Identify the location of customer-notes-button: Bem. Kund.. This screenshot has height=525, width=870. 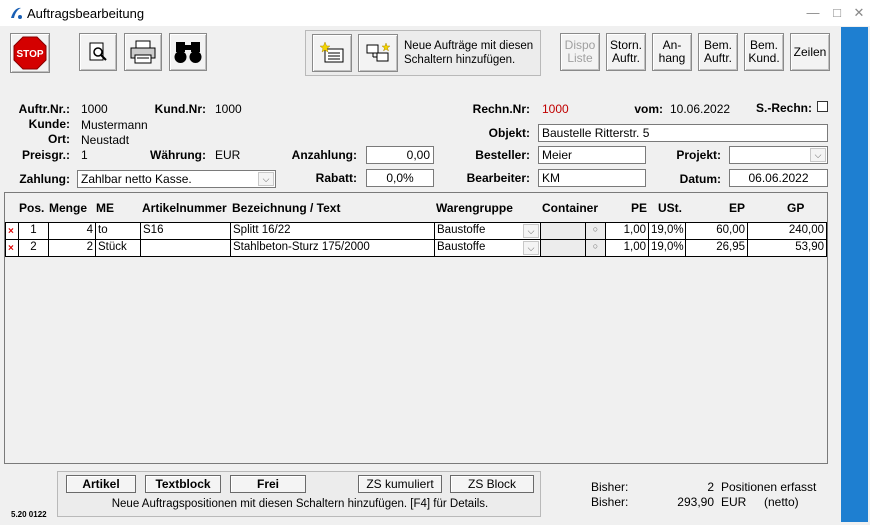
(764, 52).